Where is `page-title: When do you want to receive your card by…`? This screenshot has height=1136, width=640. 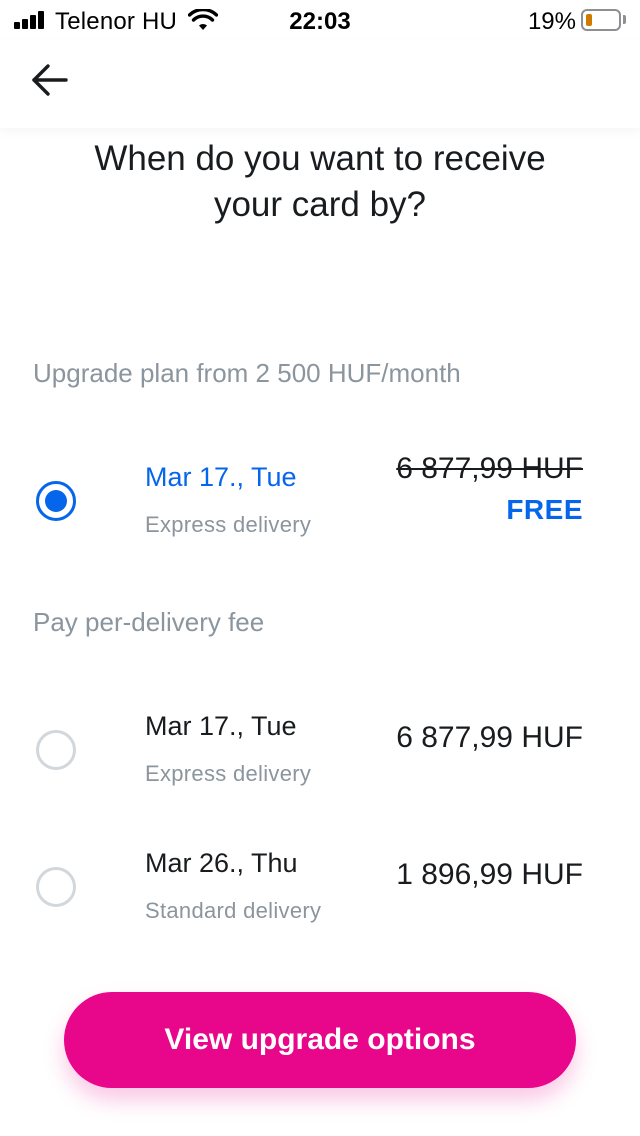
page-title: When do you want to receive your card by… is located at coordinates (320, 181).